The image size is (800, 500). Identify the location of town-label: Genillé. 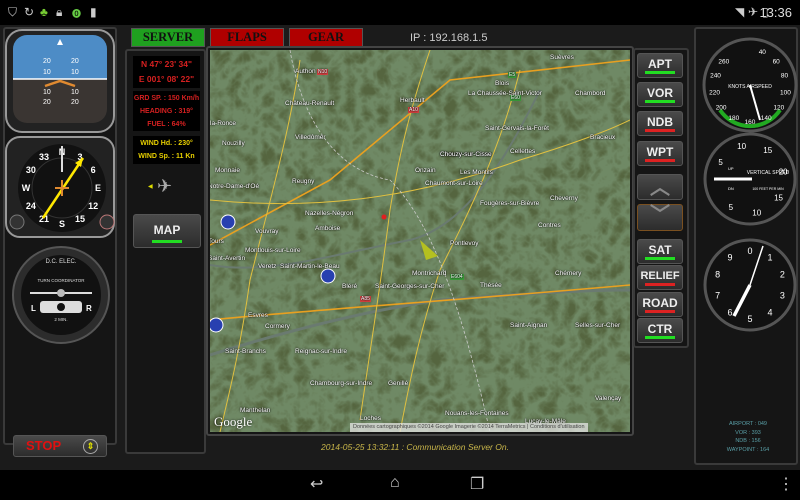
(398, 383).